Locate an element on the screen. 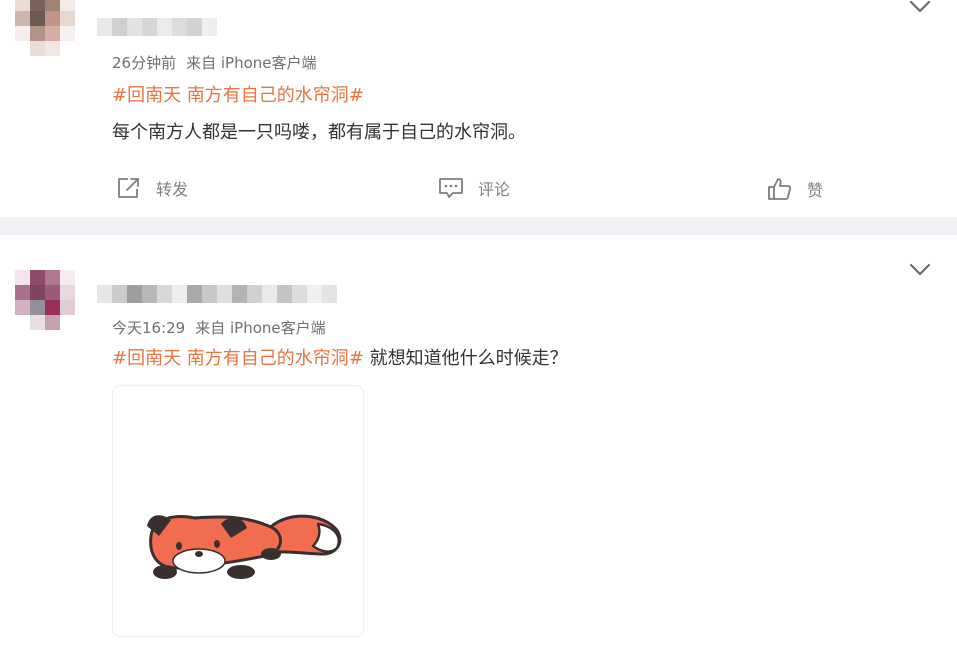 Image resolution: width=957 pixels, height=651 pixels. fox-nose is located at coordinates (199, 554).